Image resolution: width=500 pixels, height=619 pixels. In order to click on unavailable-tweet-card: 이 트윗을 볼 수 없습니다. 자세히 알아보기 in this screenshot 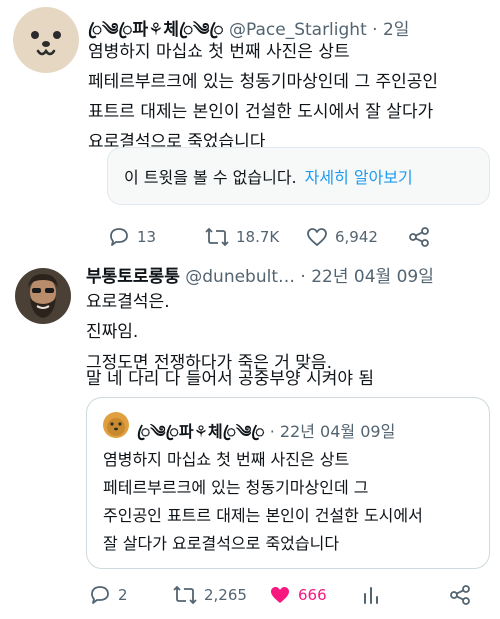, I will do `click(298, 176)`.